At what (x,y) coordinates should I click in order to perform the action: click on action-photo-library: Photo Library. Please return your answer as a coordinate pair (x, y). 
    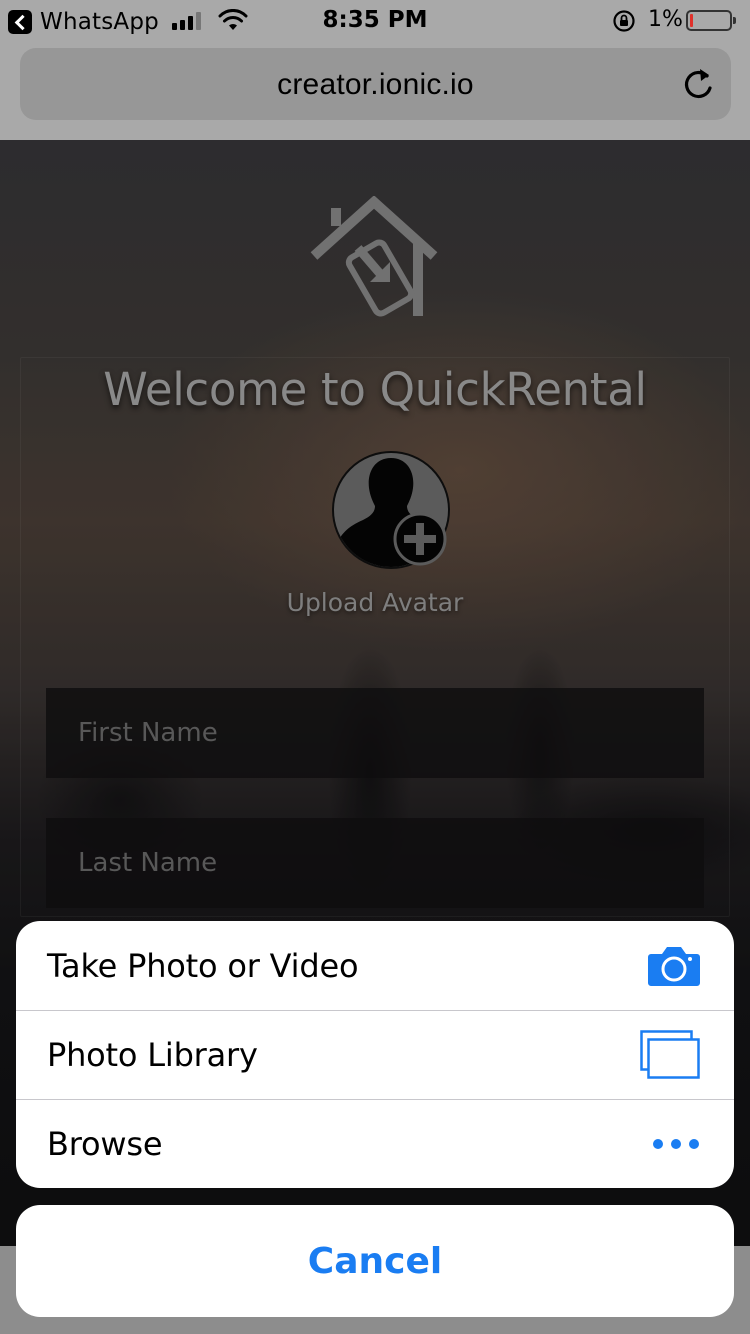
    Looking at the image, I should click on (375, 1054).